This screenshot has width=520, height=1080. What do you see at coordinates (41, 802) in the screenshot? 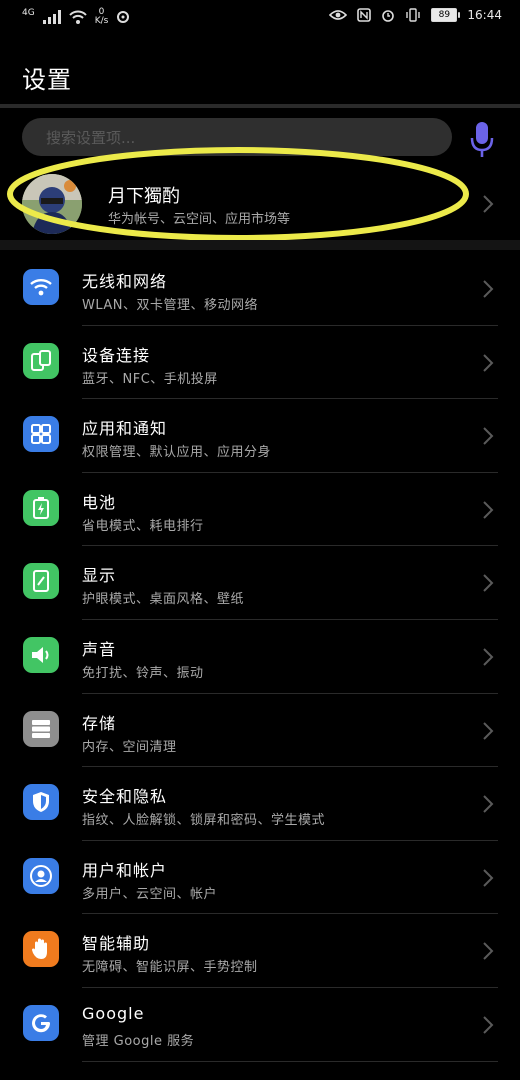
I see `shield-icon` at bounding box center [41, 802].